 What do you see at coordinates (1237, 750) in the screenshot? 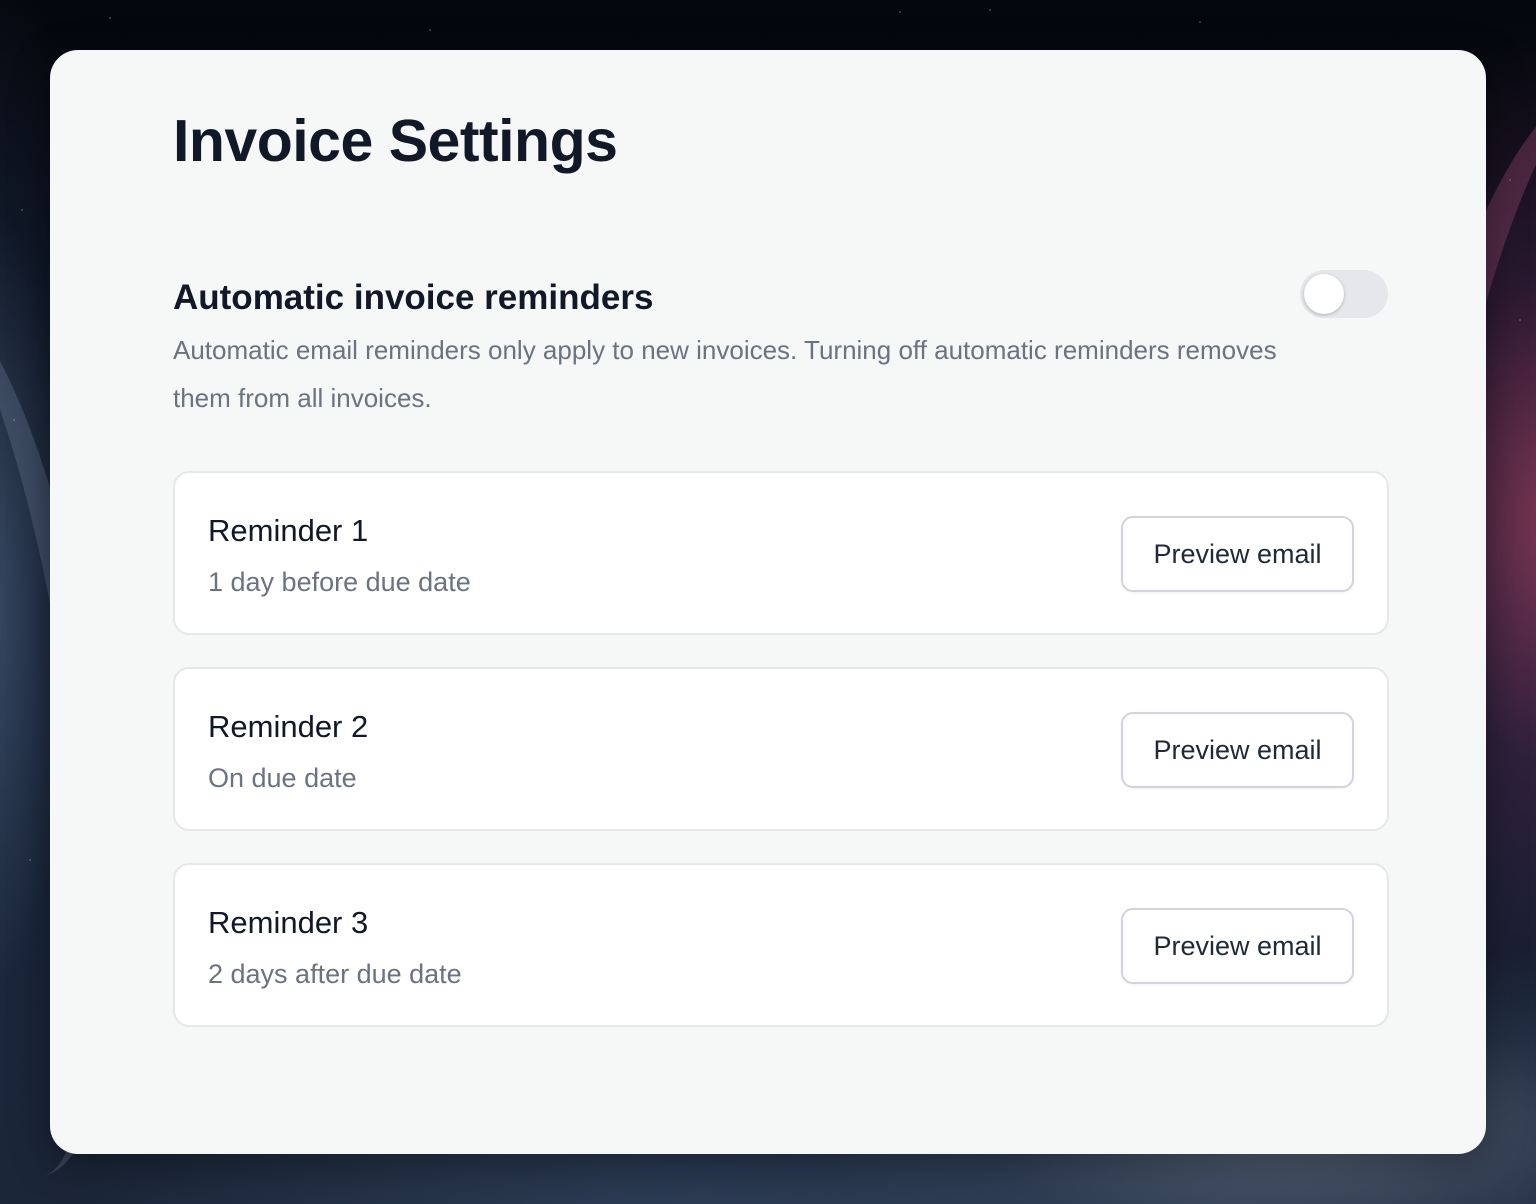
I see `preview-email-button-2: Preview email` at bounding box center [1237, 750].